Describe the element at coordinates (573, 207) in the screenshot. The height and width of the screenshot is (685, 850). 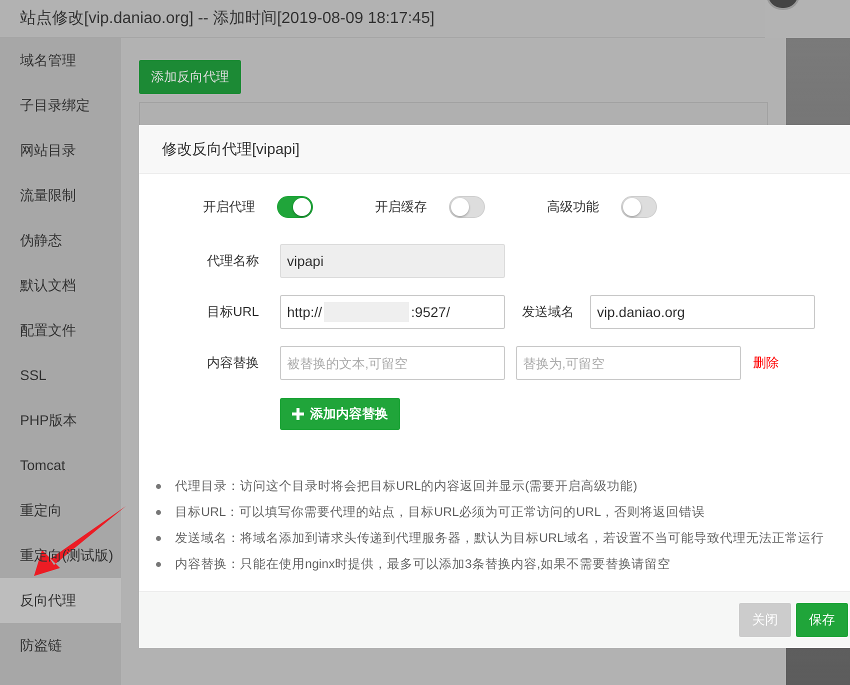
I see `toggle-label: 高级功能` at that location.